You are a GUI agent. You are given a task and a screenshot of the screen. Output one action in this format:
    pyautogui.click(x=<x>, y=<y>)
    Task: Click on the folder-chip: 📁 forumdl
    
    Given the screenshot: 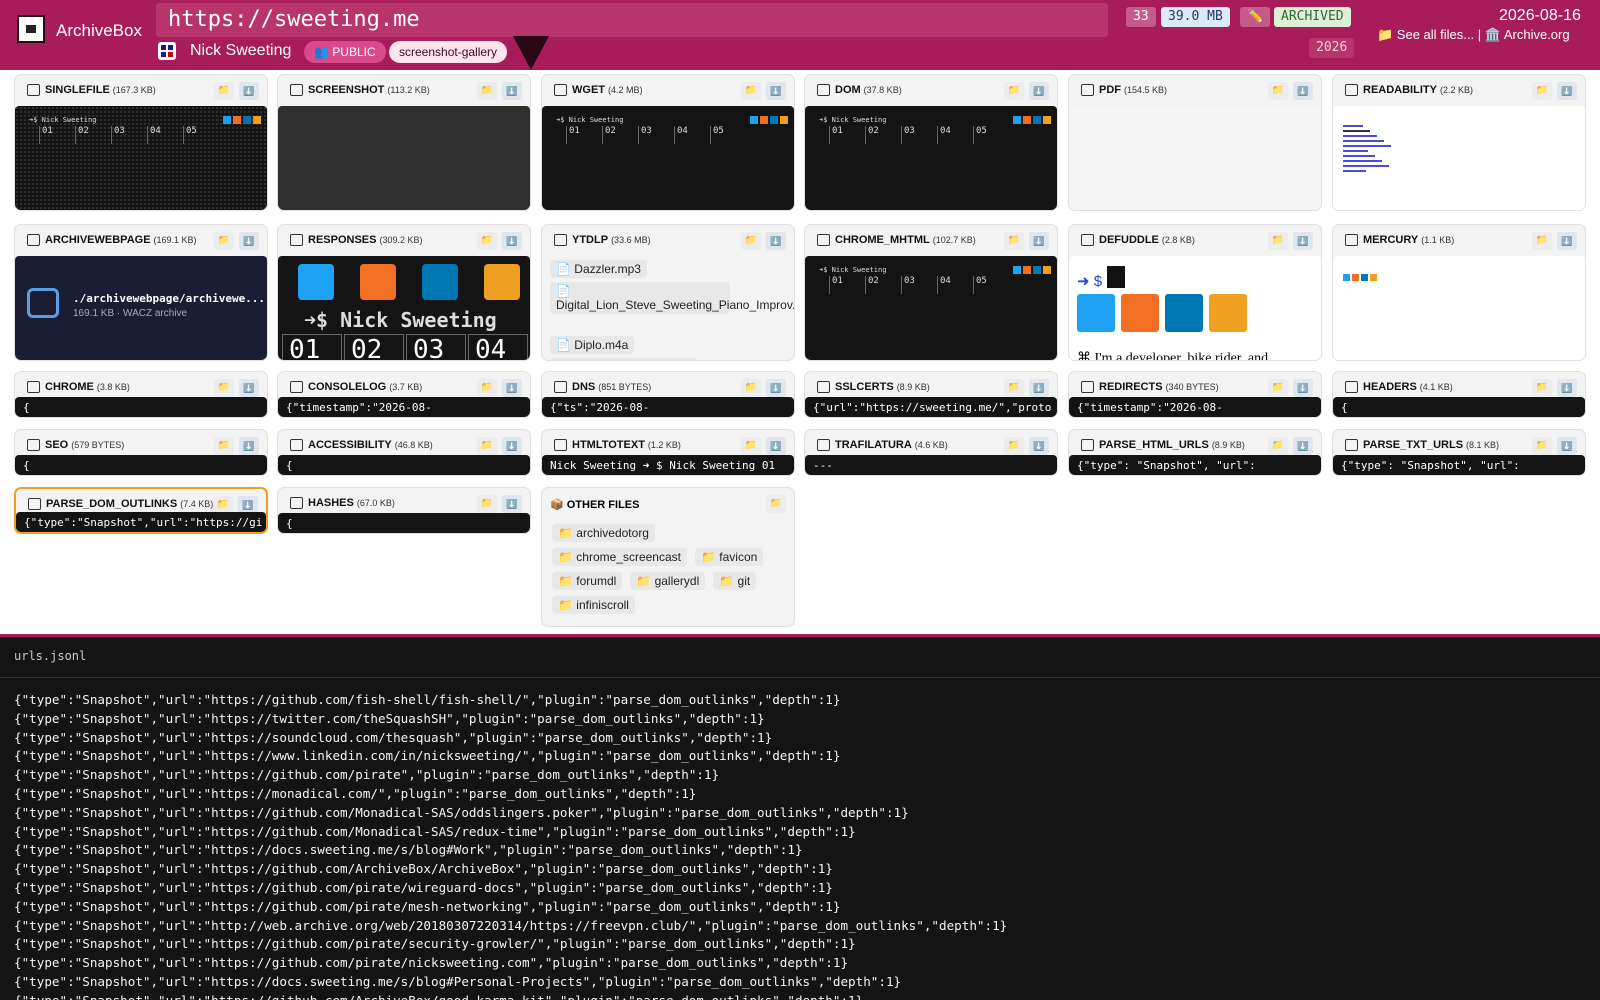 What is the action you would take?
    pyautogui.click(x=587, y=581)
    